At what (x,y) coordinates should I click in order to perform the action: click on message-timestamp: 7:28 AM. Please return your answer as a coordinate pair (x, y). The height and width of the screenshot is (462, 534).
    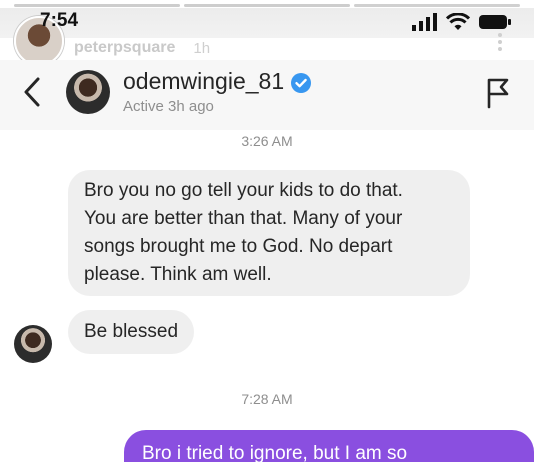
    Looking at the image, I should click on (267, 399).